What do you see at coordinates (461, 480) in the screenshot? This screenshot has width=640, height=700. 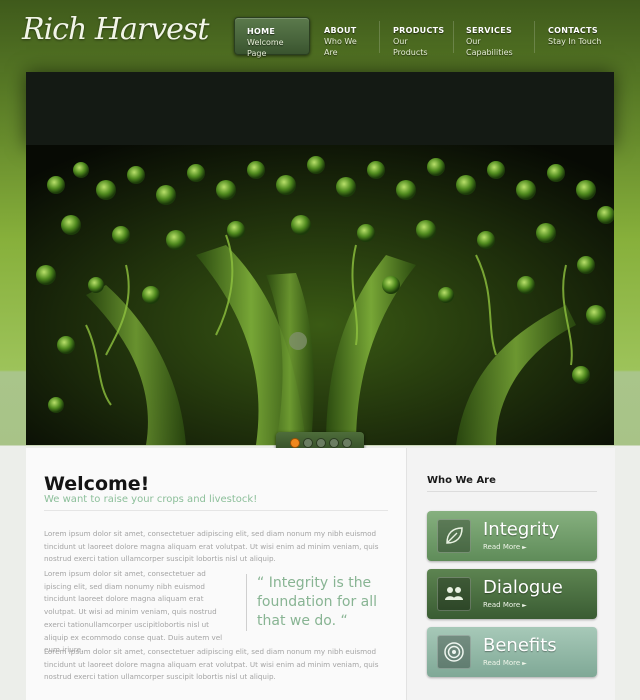 I see `sidebar-title: Who We Are` at bounding box center [461, 480].